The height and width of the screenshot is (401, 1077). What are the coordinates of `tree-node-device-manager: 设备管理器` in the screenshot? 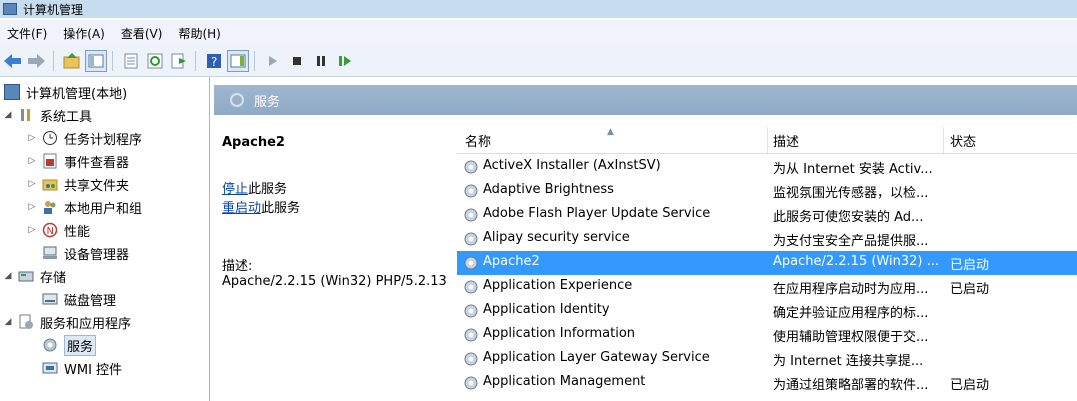 It's located at (85, 253).